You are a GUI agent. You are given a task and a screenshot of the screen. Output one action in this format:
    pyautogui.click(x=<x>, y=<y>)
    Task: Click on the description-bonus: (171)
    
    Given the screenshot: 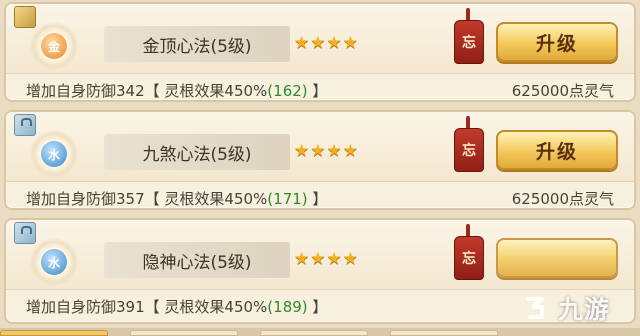 What is the action you would take?
    pyautogui.click(x=287, y=199)
    